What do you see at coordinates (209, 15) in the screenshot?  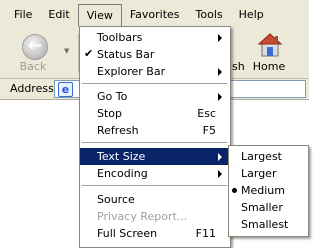 I see `menu-tools: Tools` at bounding box center [209, 15].